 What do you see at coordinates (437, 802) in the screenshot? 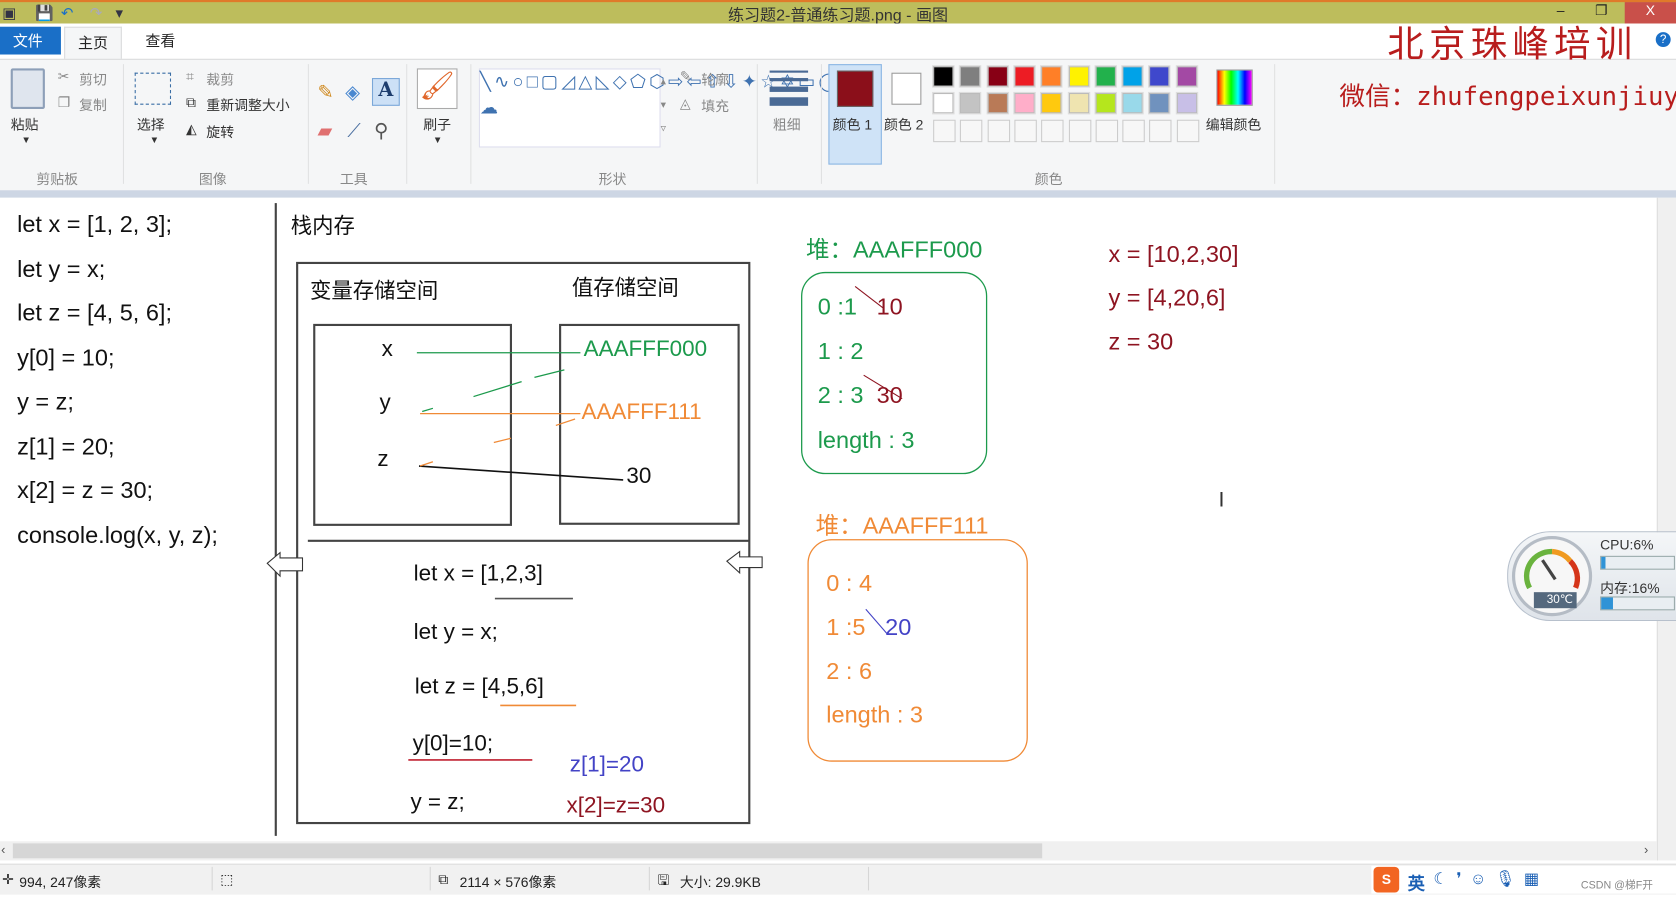
I see `lower-code-4: y = z;` at bounding box center [437, 802].